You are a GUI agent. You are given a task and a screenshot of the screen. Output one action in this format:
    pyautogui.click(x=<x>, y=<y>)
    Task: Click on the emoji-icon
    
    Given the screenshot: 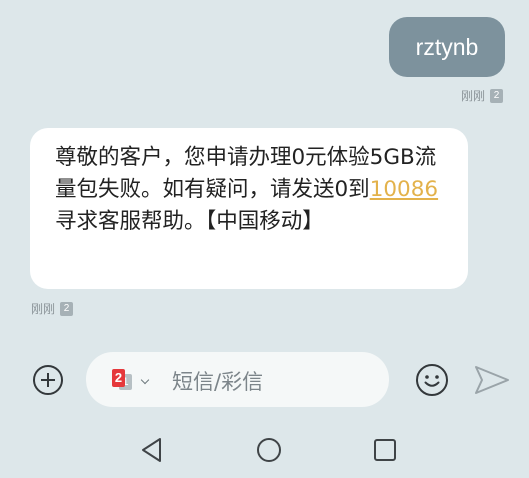 What is the action you would take?
    pyautogui.click(x=432, y=380)
    